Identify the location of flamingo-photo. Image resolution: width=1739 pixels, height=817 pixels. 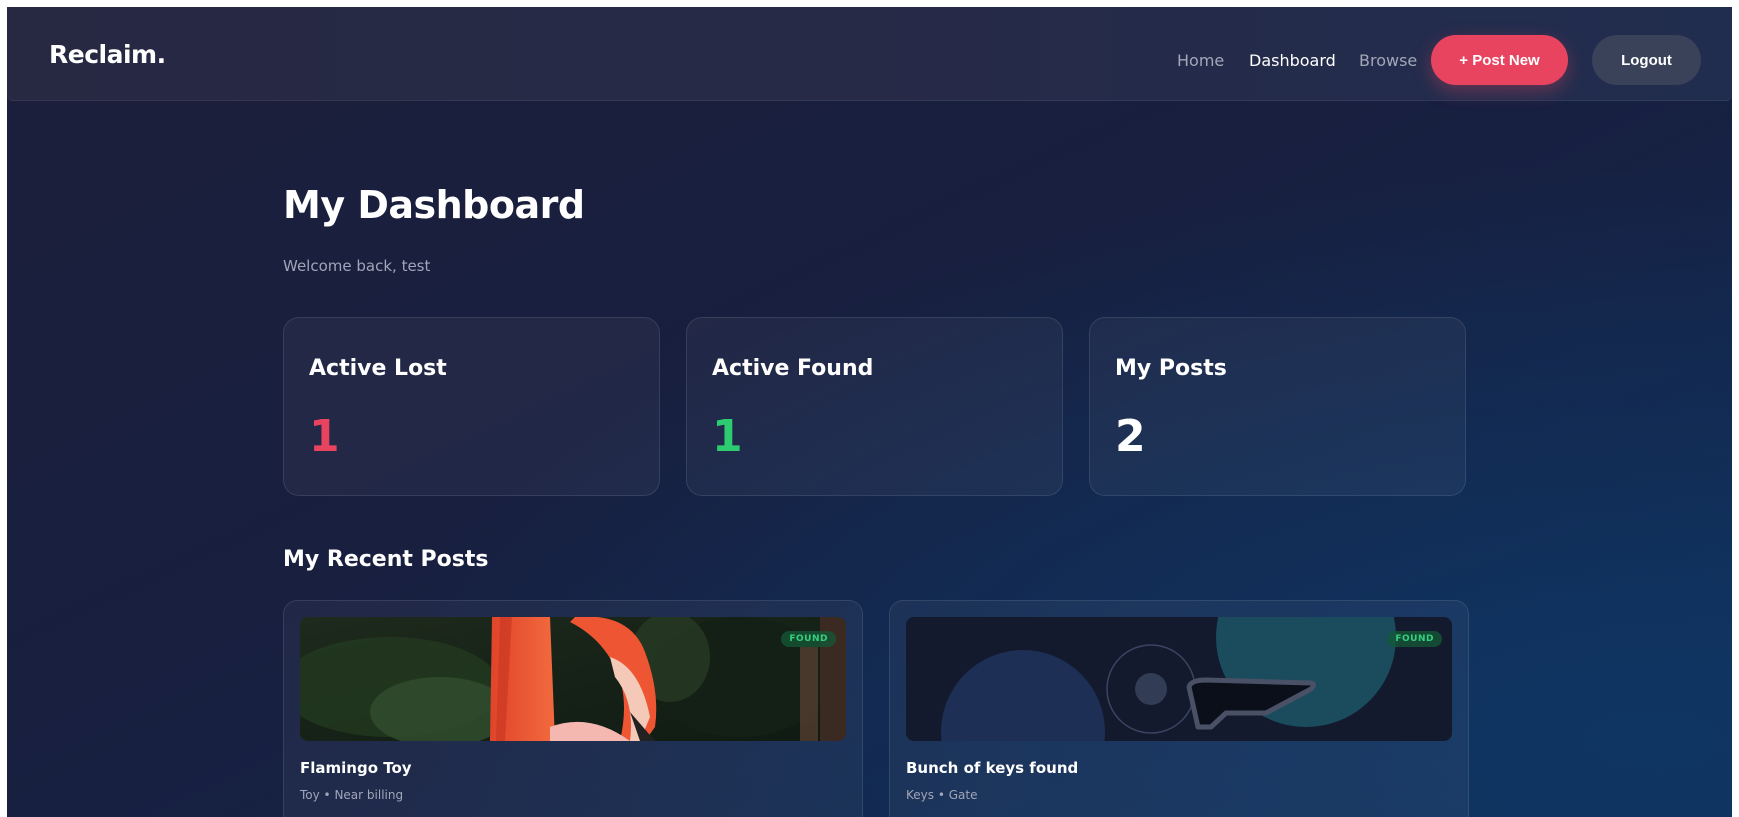
(573, 679).